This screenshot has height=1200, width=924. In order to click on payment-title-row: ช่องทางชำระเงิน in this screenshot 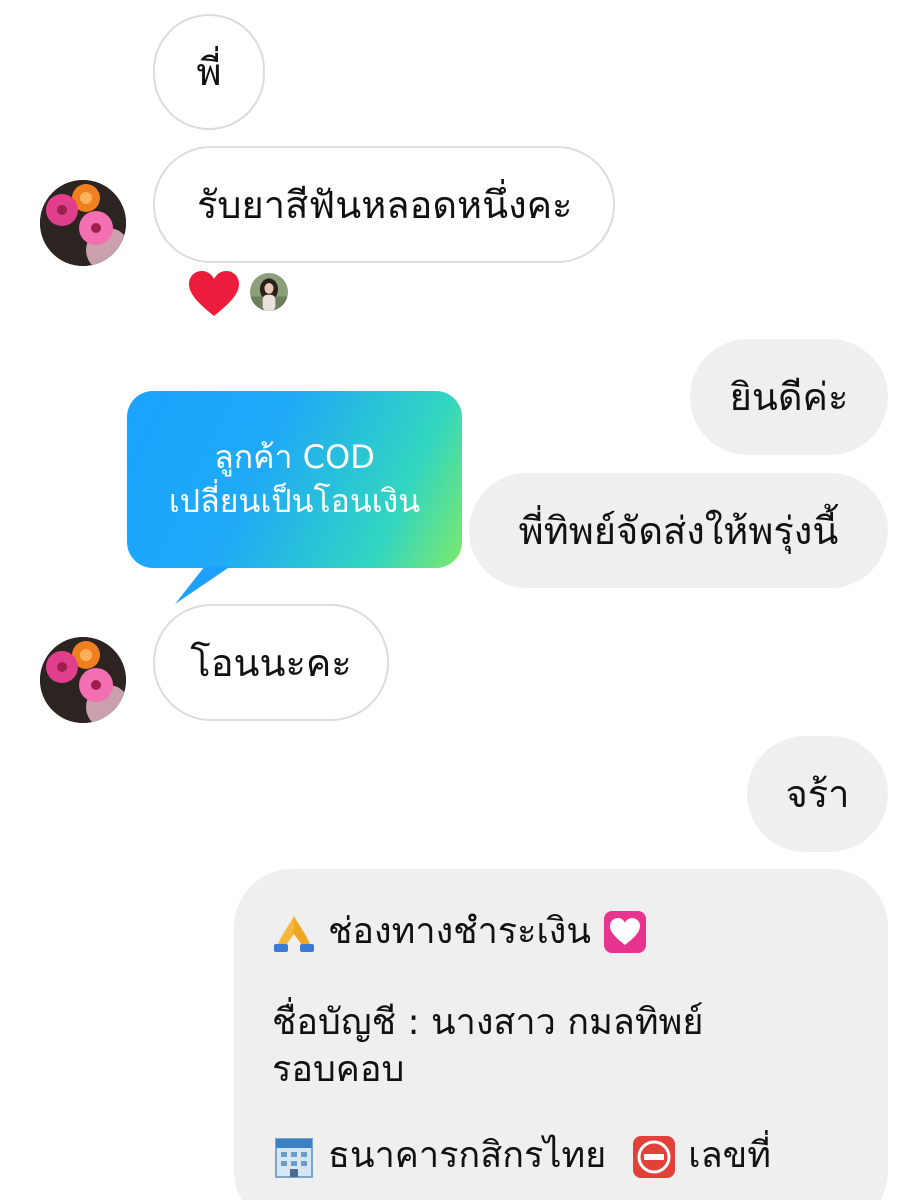, I will do `click(562, 932)`.